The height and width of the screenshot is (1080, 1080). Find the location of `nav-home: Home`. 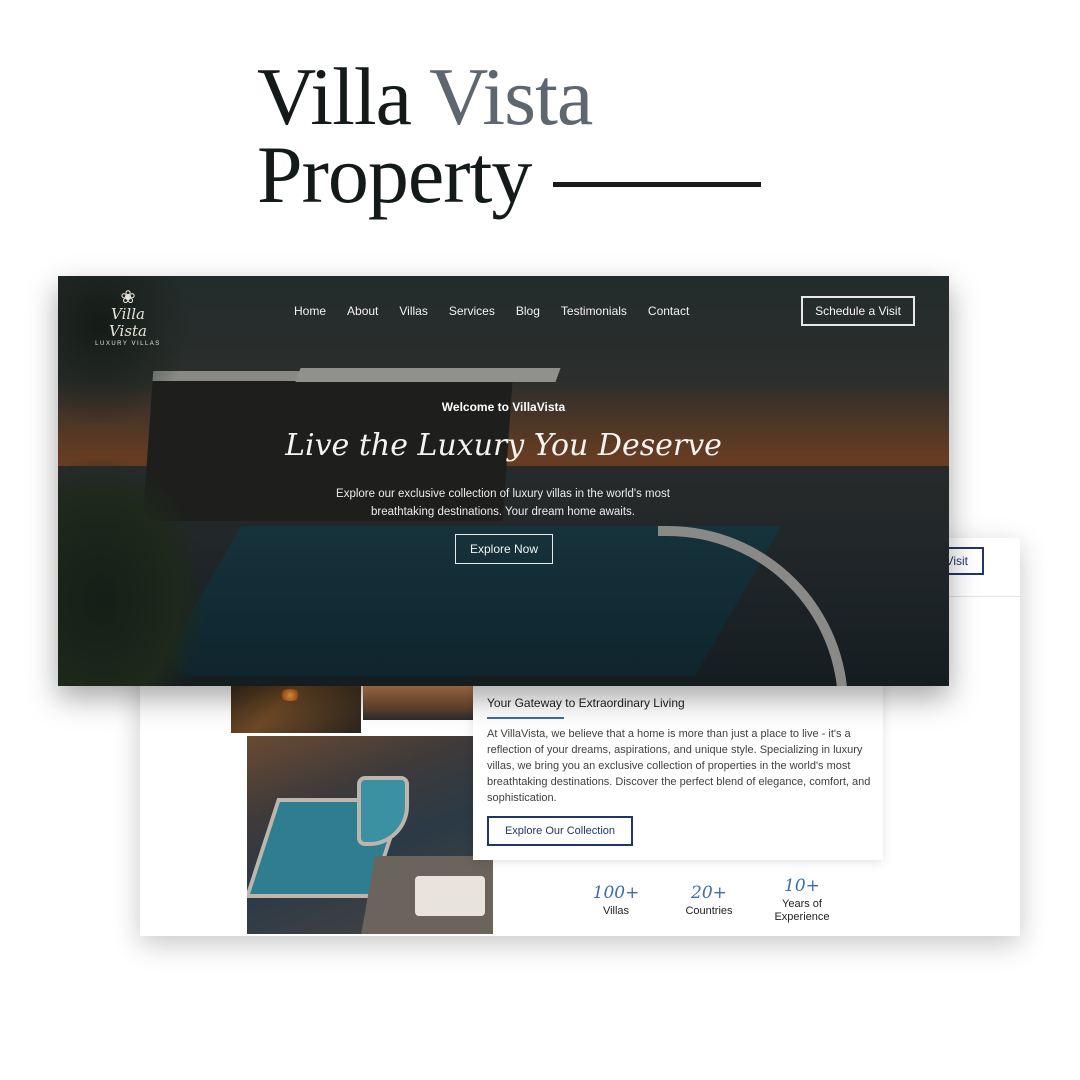

nav-home: Home is located at coordinates (310, 311).